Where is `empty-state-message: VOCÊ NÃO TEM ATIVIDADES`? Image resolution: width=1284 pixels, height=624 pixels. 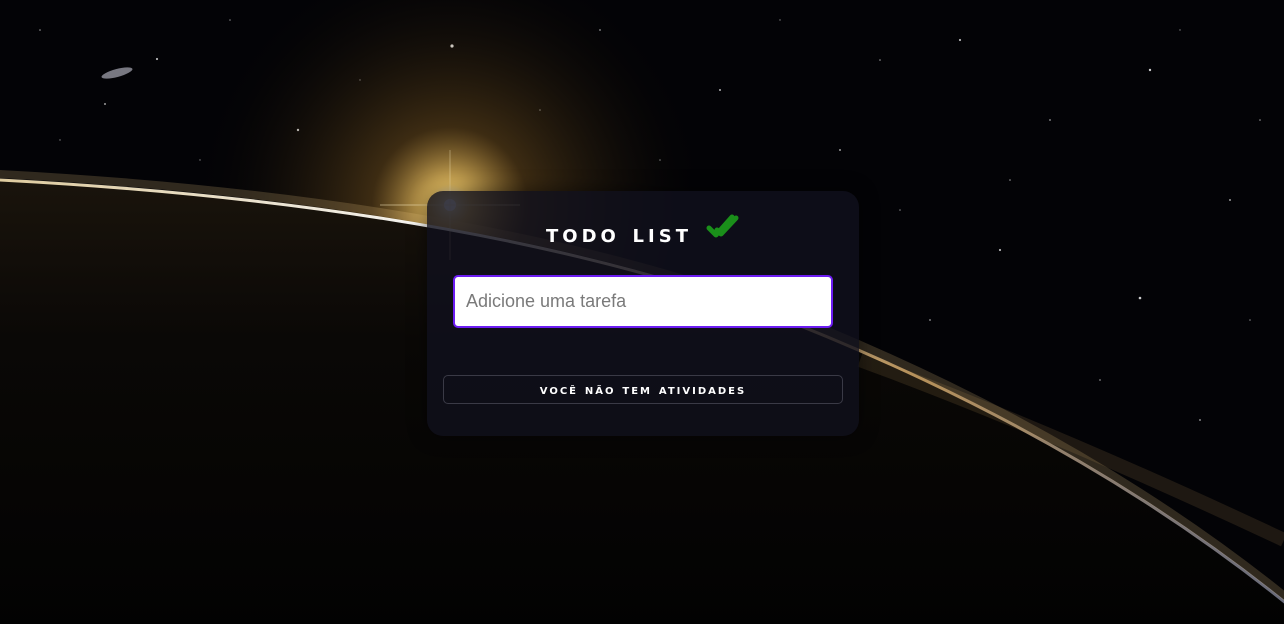
empty-state-message: VOCÊ NÃO TEM ATIVIDADES is located at coordinates (643, 389).